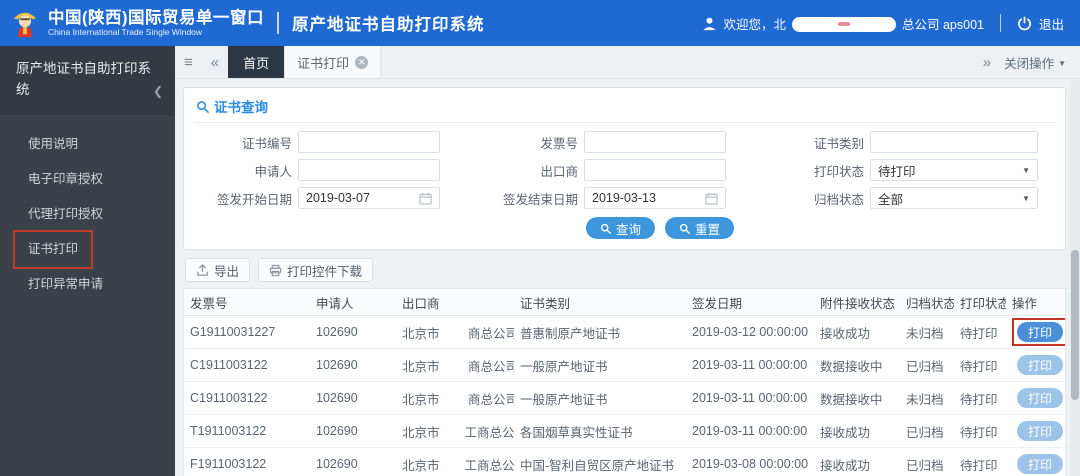  Describe the element at coordinates (545, 303) in the screenshot. I see `table-column-header: 证书类别` at that location.